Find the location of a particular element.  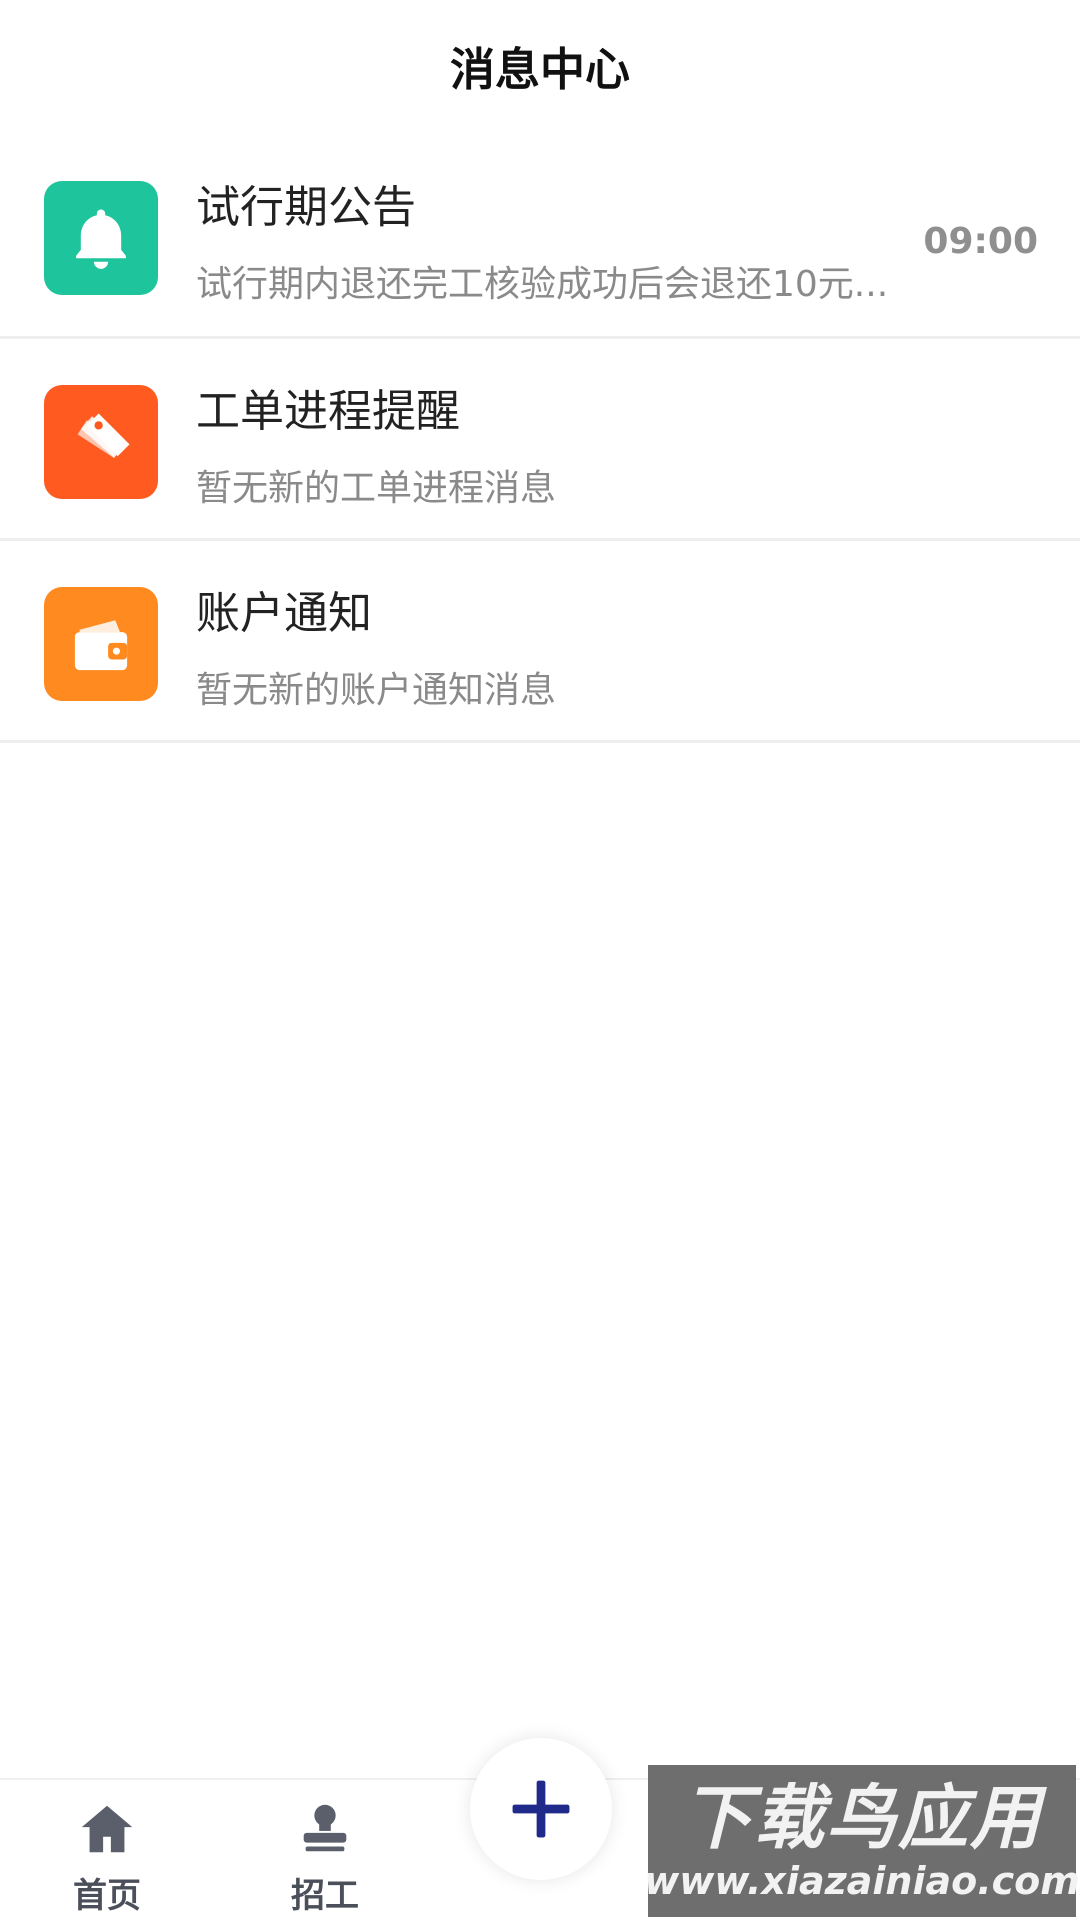

tab-label: 首页 is located at coordinates (107, 1896).